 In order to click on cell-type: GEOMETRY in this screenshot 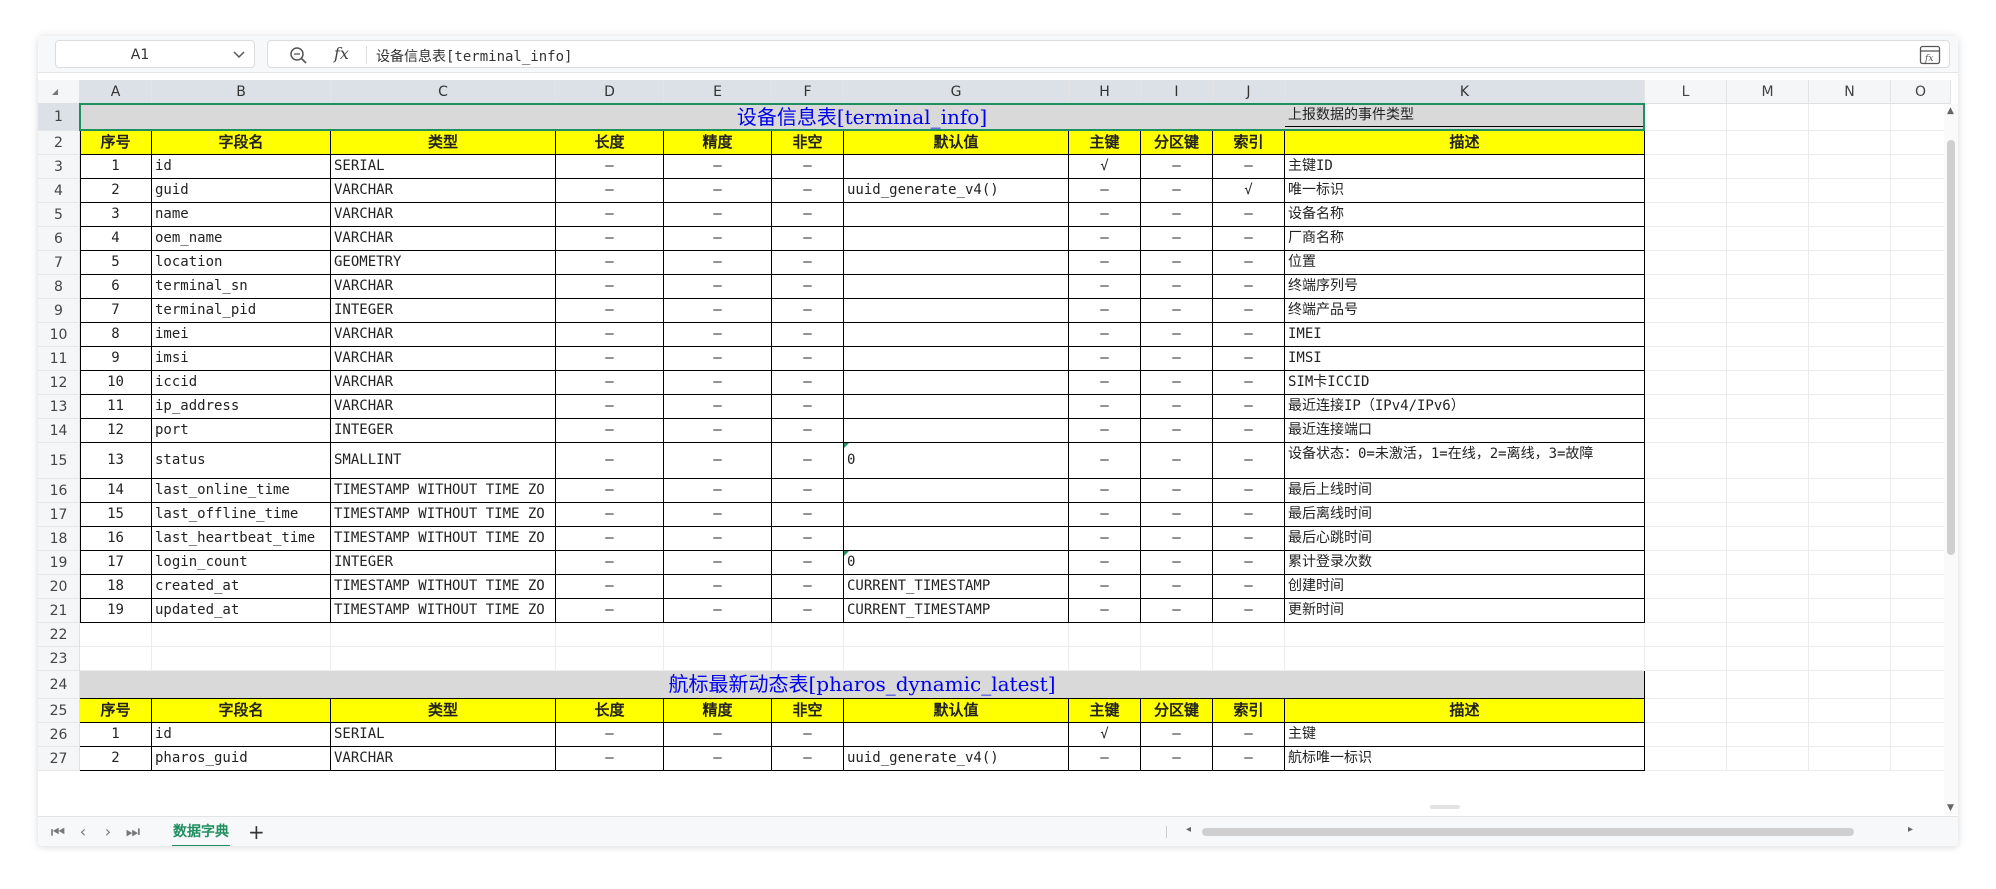, I will do `click(443, 263)`.